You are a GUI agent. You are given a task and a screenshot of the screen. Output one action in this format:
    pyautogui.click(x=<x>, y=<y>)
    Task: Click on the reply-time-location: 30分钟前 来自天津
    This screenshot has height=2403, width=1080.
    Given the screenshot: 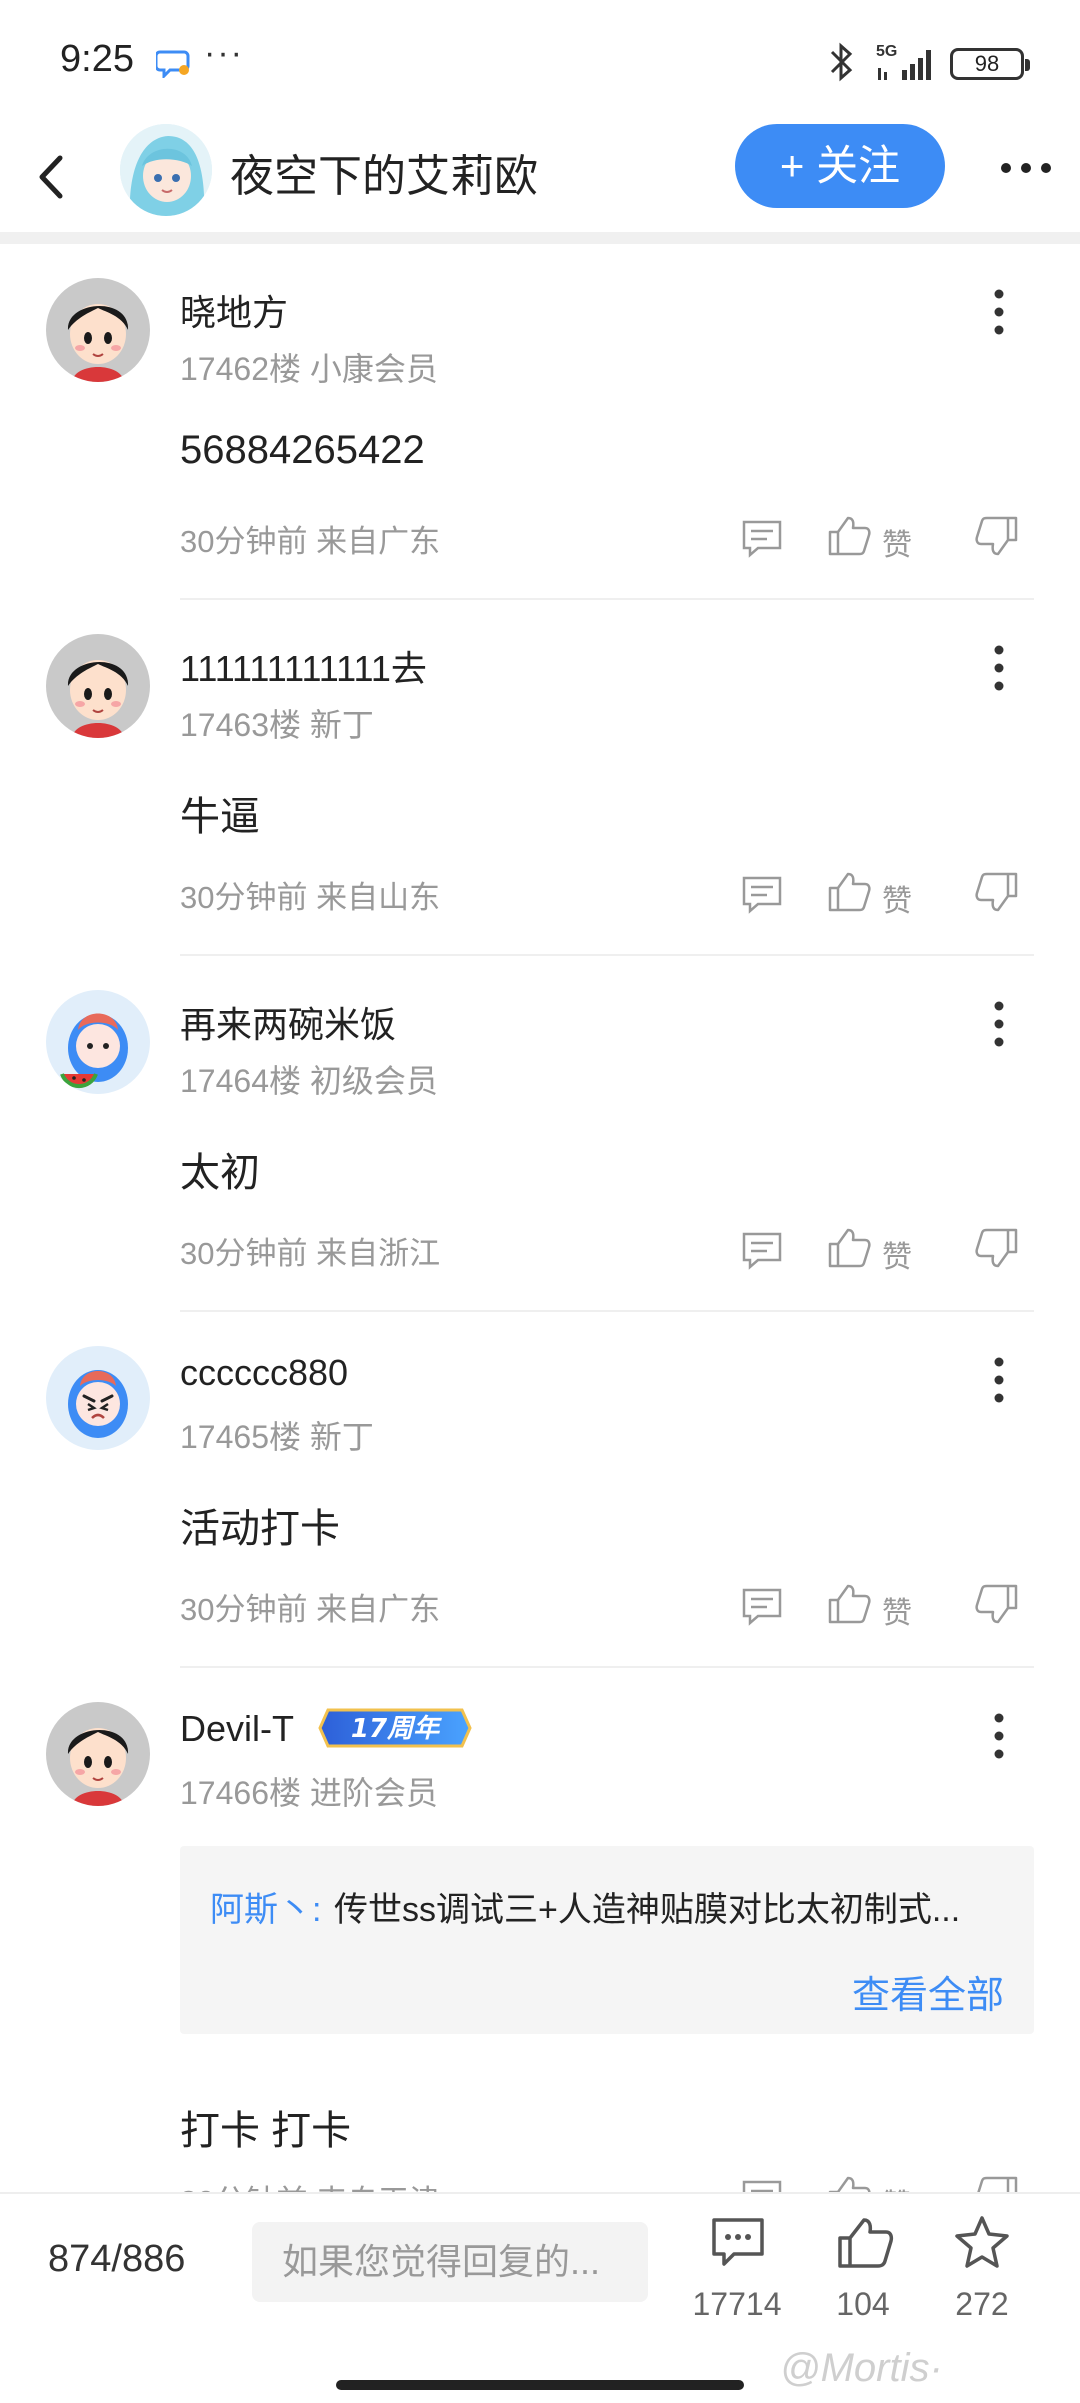 What is the action you would take?
    pyautogui.click(x=310, y=2184)
    